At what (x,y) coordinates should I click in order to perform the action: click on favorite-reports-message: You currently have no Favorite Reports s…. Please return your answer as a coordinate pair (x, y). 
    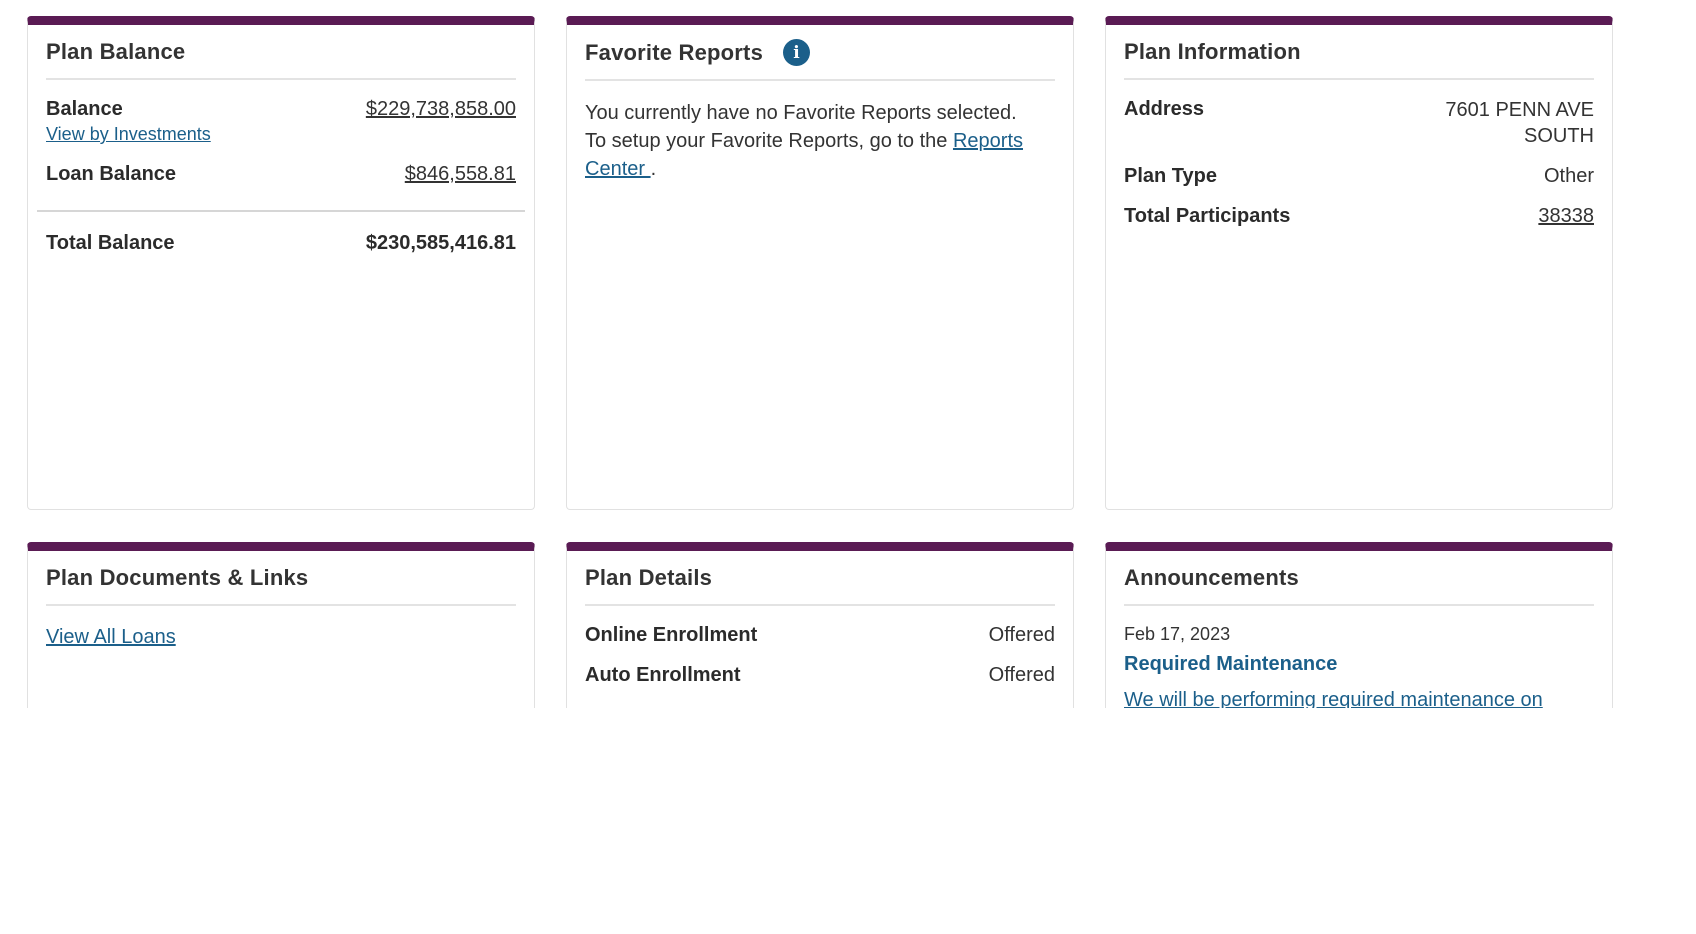
    Looking at the image, I should click on (820, 141).